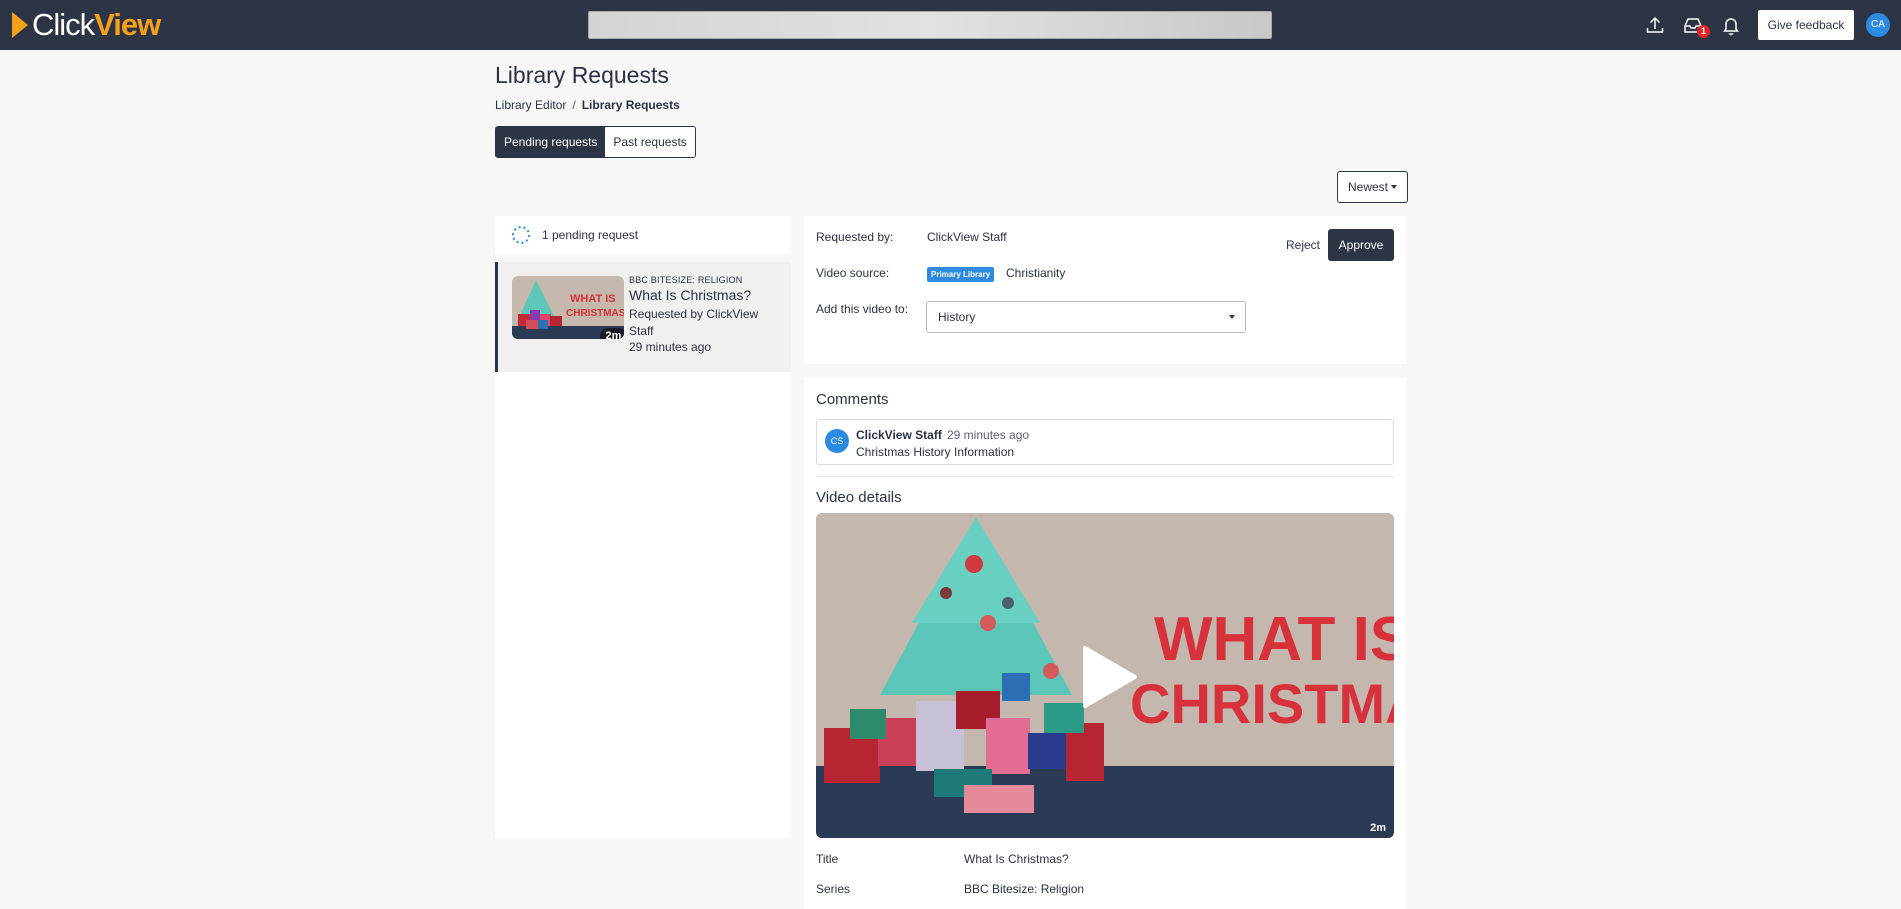 This screenshot has height=909, width=1901. I want to click on loading-spinner-icon, so click(521, 235).